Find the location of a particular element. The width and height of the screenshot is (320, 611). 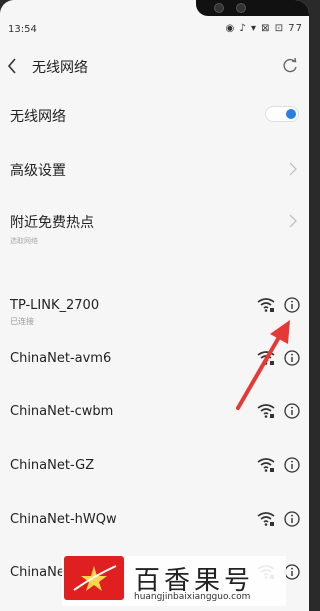

wlan-label: 无线网络 is located at coordinates (38, 117).